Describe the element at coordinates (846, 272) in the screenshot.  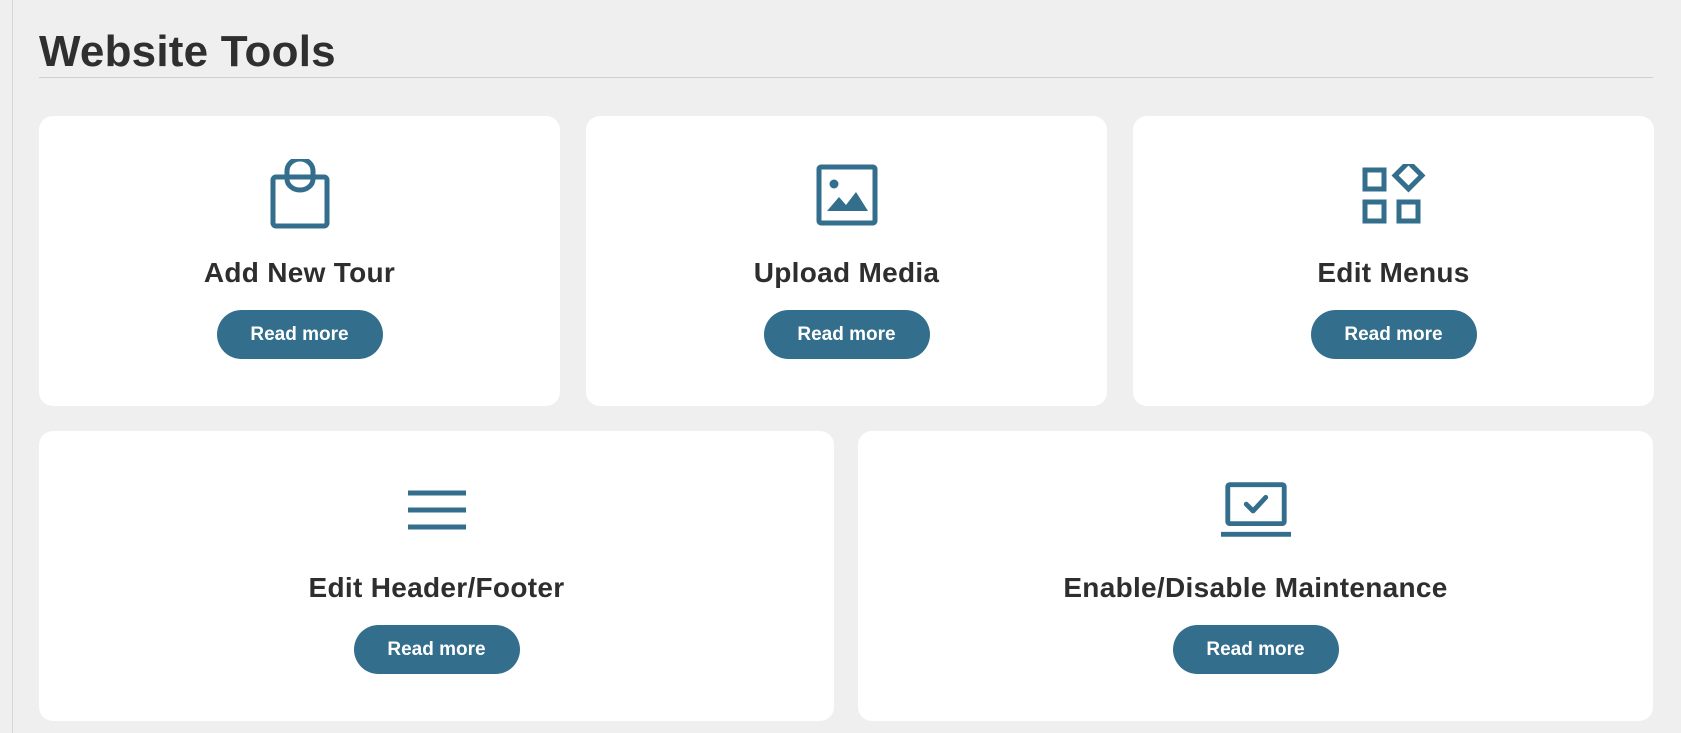
I see `tool-card-title: Upload Media` at that location.